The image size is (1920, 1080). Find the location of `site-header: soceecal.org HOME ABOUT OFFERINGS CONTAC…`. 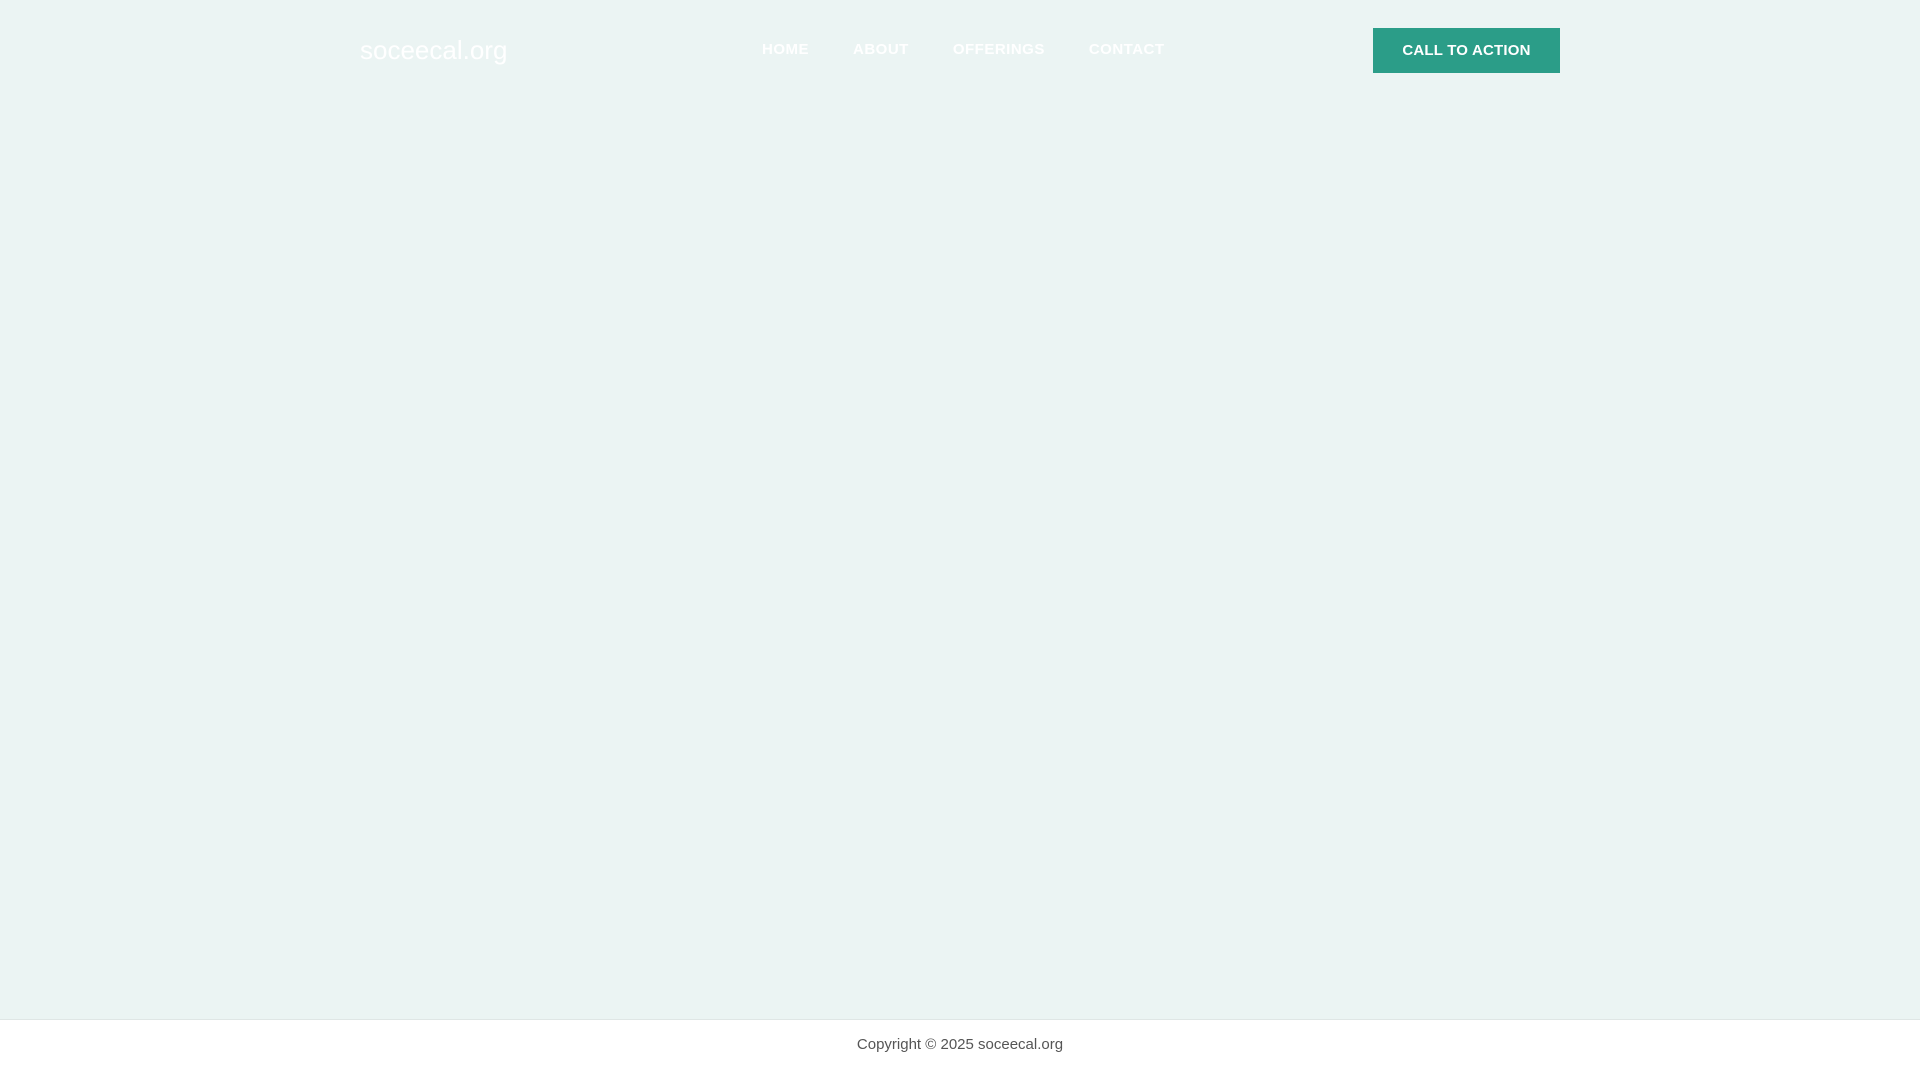

site-header: soceecal.org HOME ABOUT OFFERINGS CONTAC… is located at coordinates (960, 50).